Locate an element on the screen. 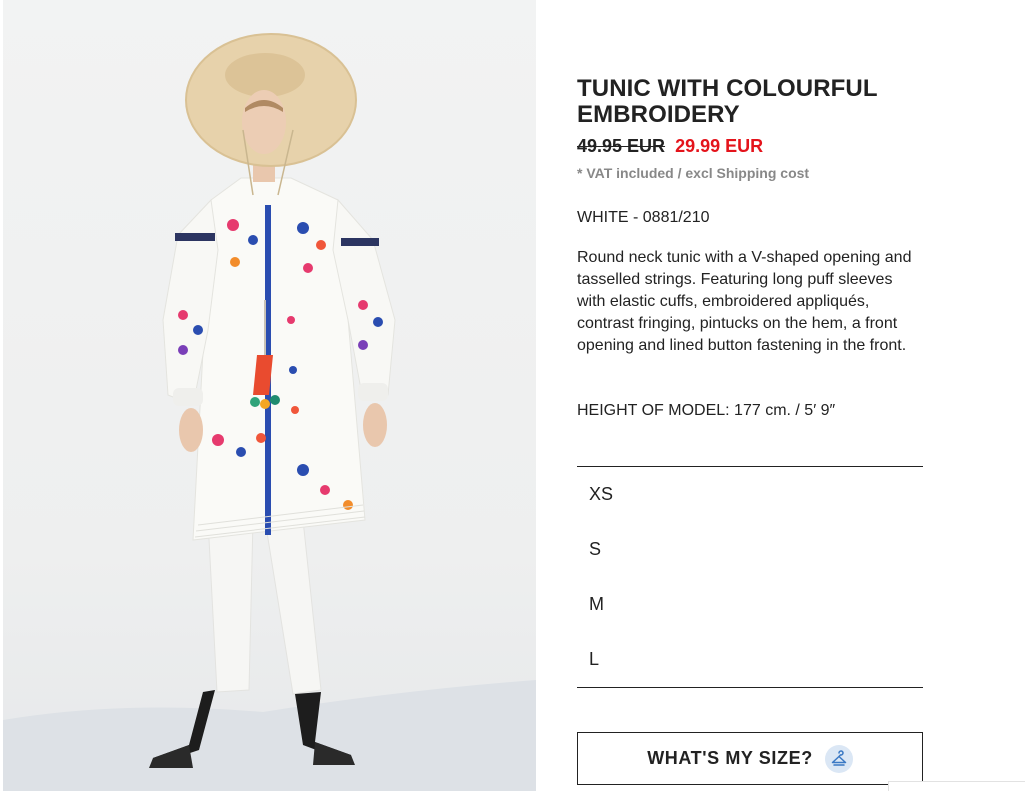 This screenshot has width=1025, height=791. whats-my-size-button: WHAT'S MY SIZE? is located at coordinates (750, 758).